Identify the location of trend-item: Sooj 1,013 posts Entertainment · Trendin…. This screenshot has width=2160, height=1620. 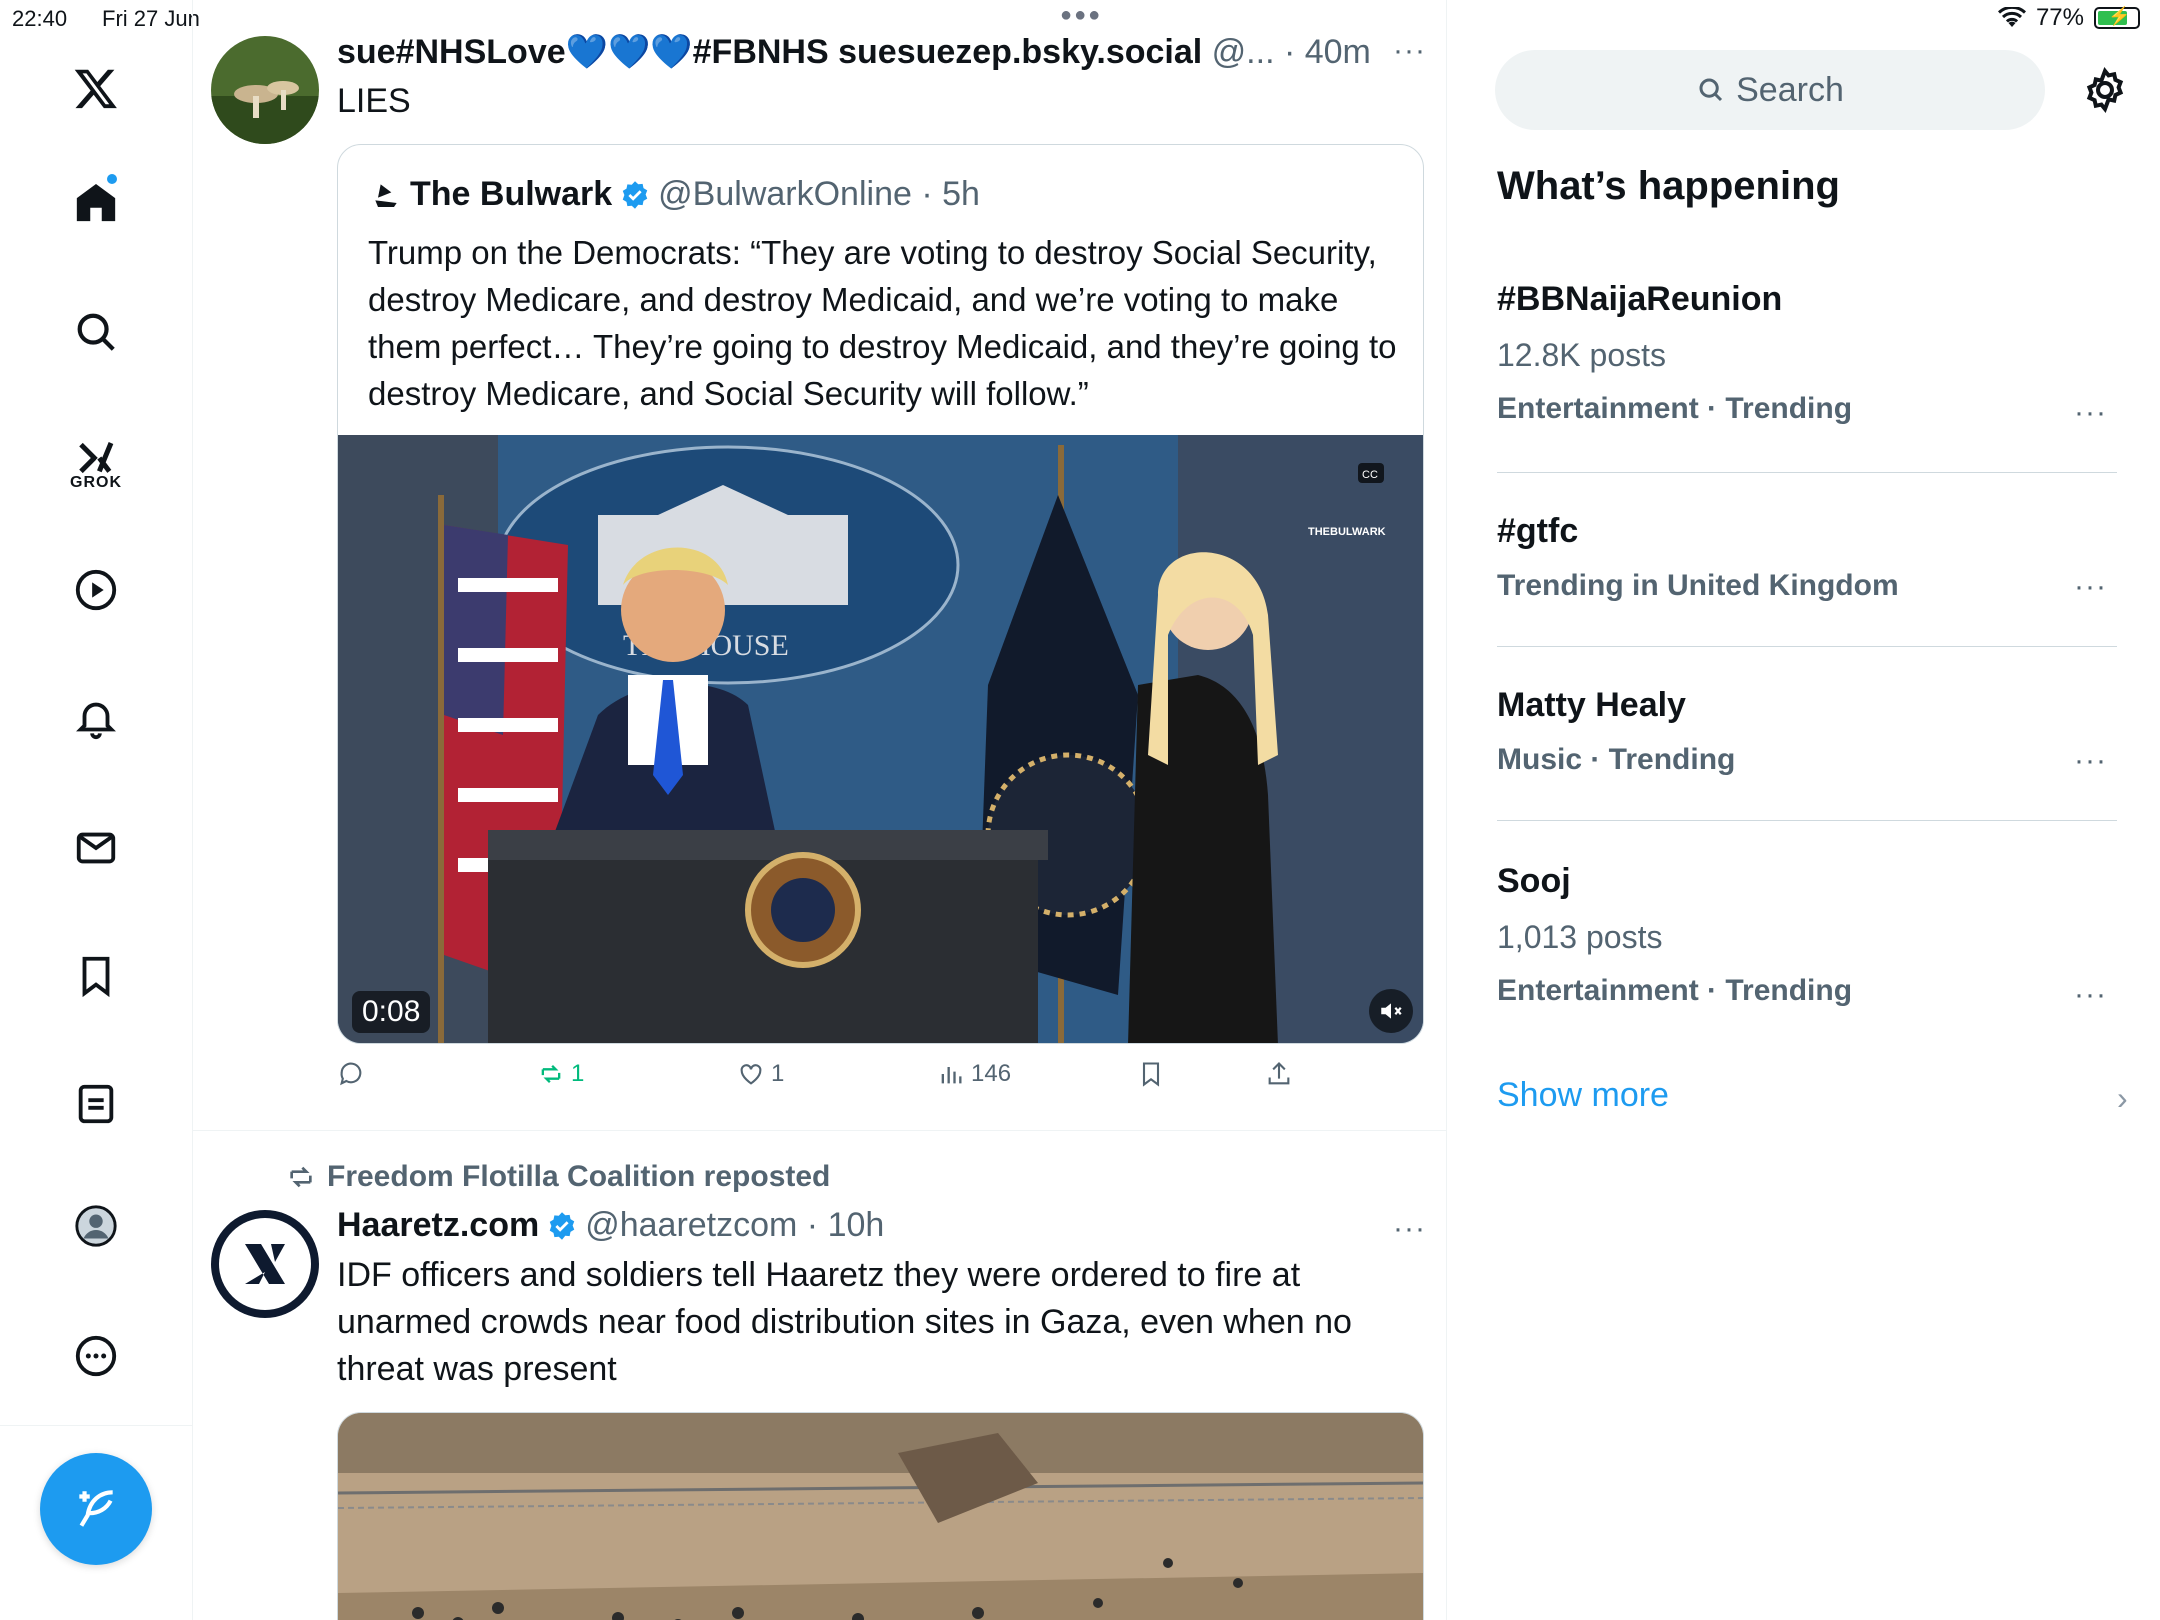
(1807, 936).